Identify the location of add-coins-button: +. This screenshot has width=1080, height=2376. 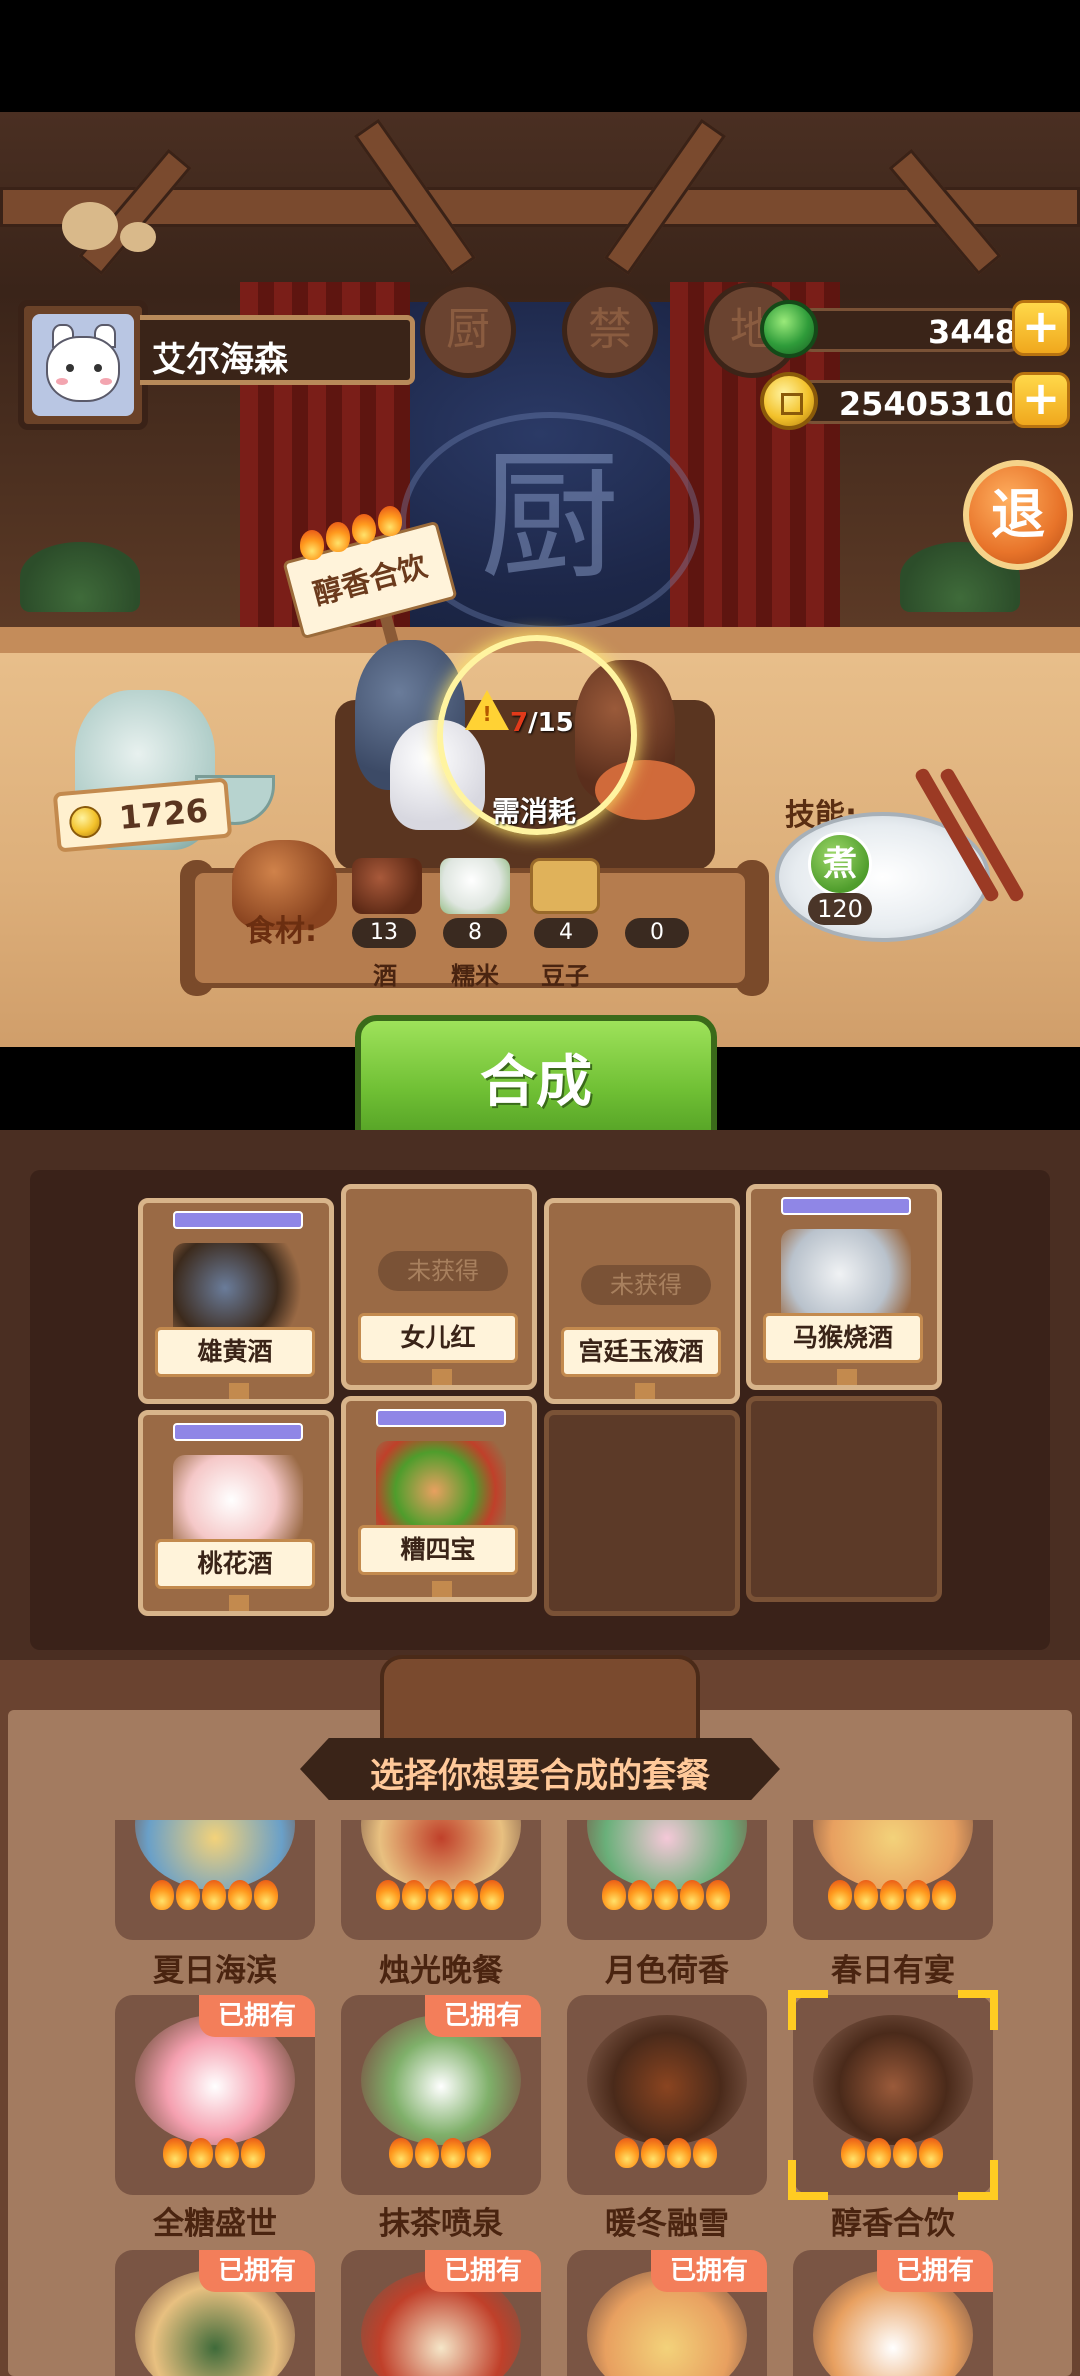
(1041, 400).